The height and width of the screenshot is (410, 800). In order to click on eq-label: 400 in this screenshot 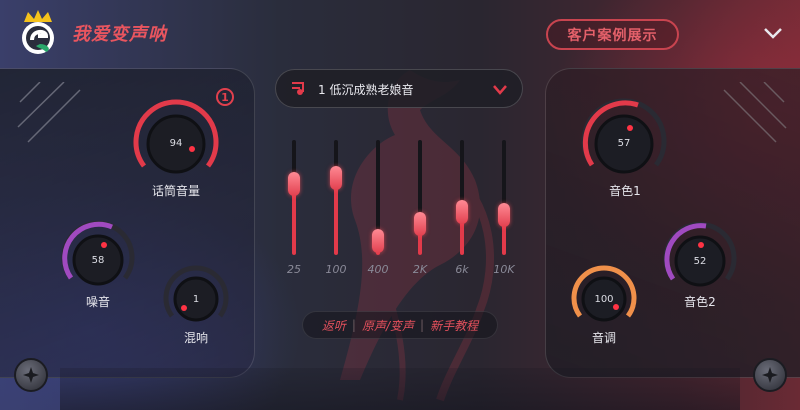, I will do `click(378, 269)`.